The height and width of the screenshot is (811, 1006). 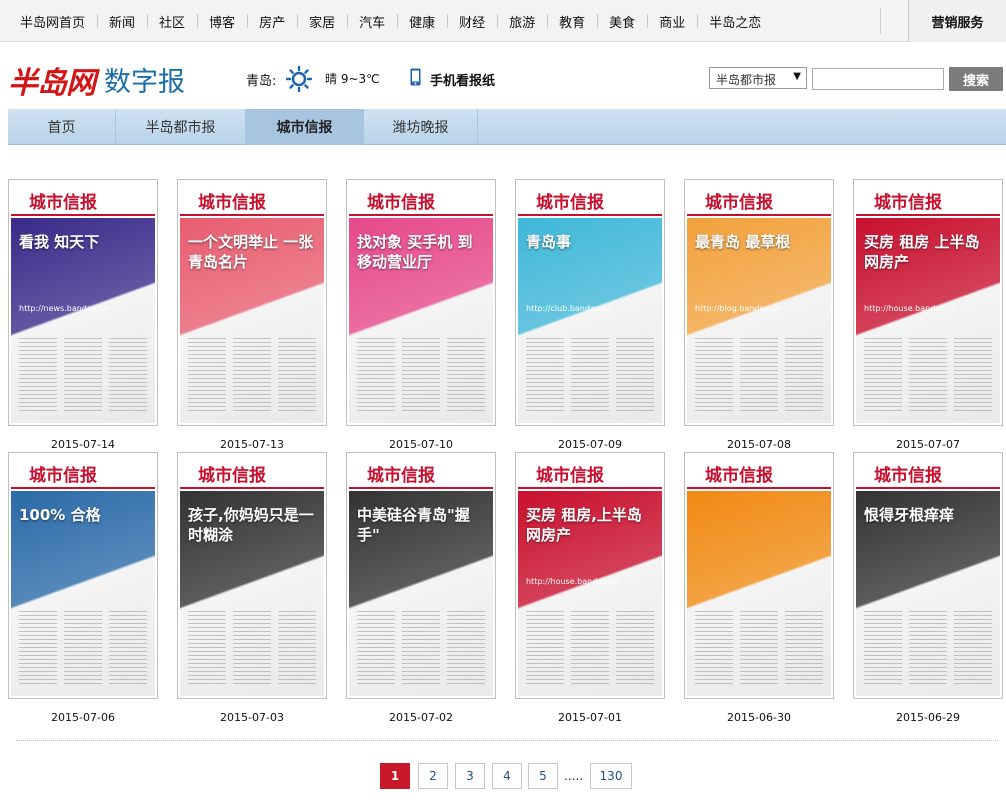 I want to click on issue-date: 2015-06-30, so click(x=759, y=717).